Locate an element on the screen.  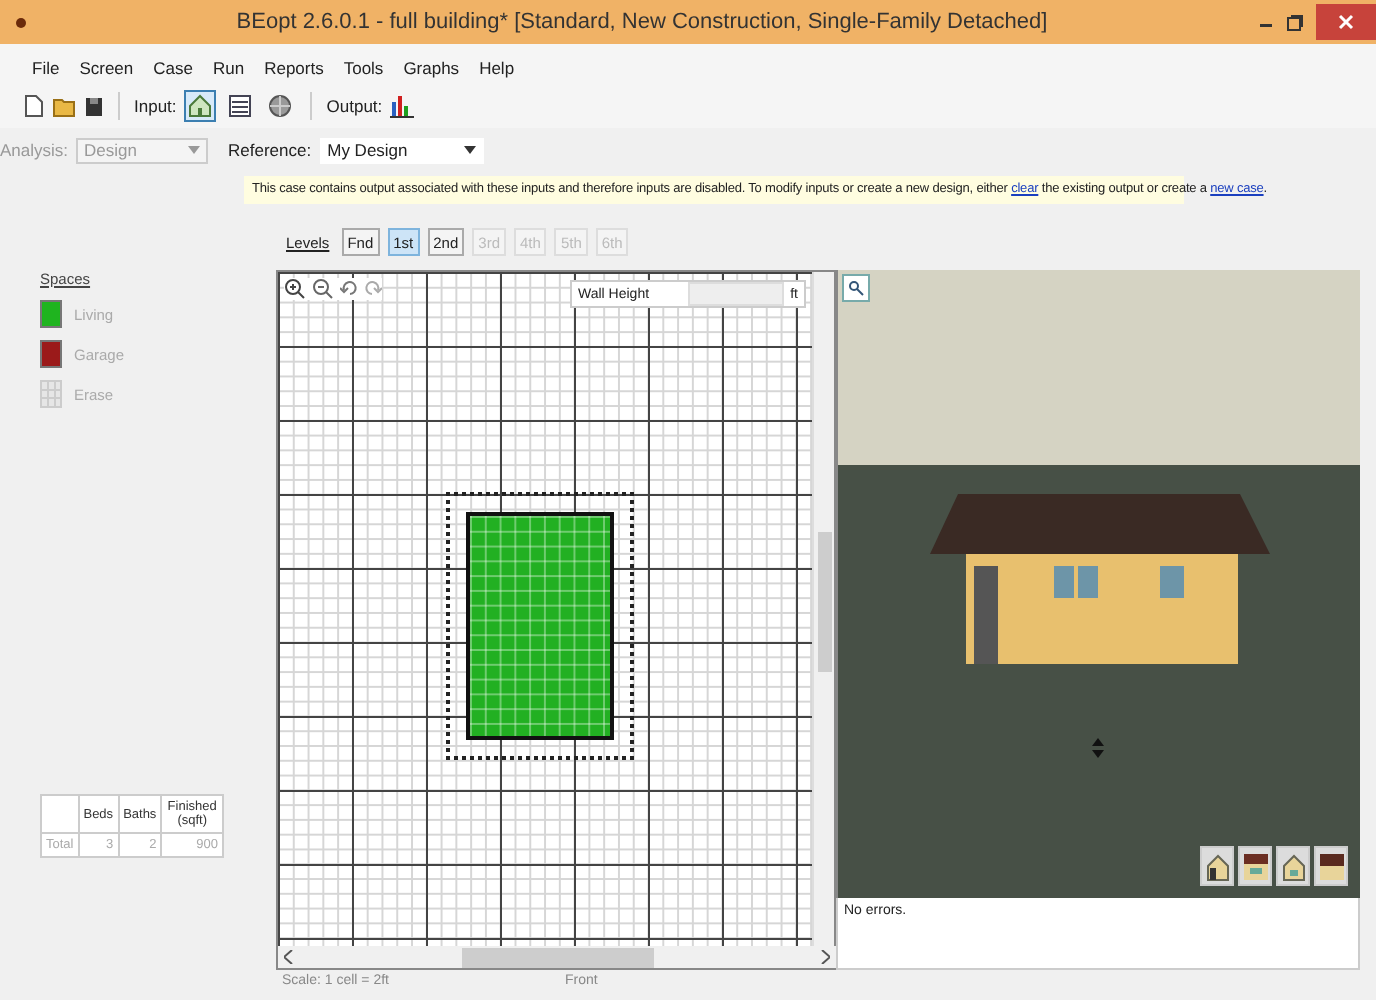
globe-view-button is located at coordinates (280, 106).